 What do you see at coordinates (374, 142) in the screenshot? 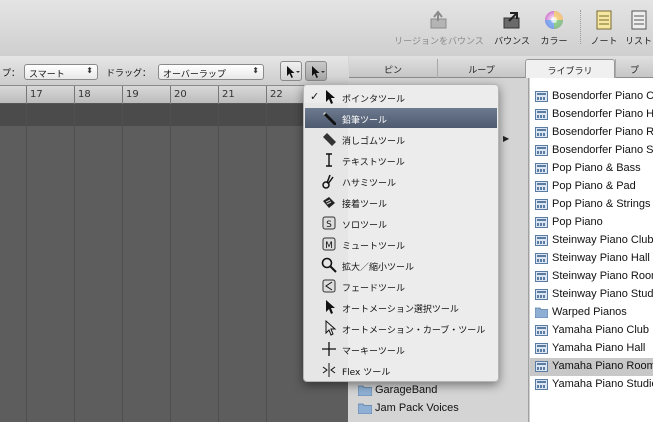
I see `menu-item-label: 消しゴムツール` at bounding box center [374, 142].